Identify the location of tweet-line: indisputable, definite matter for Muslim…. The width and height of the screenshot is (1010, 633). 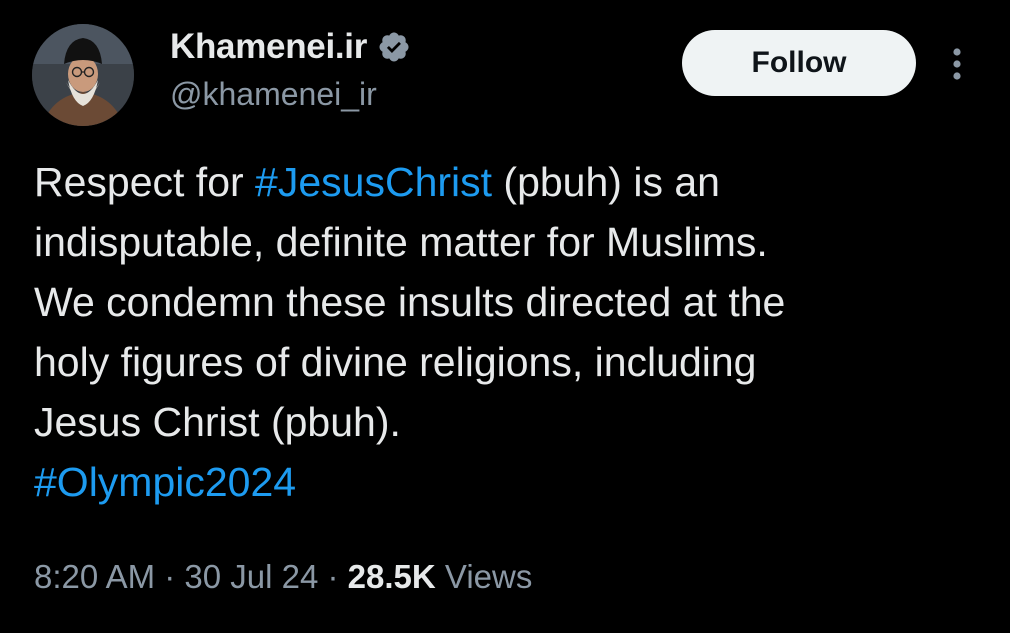
(401, 242).